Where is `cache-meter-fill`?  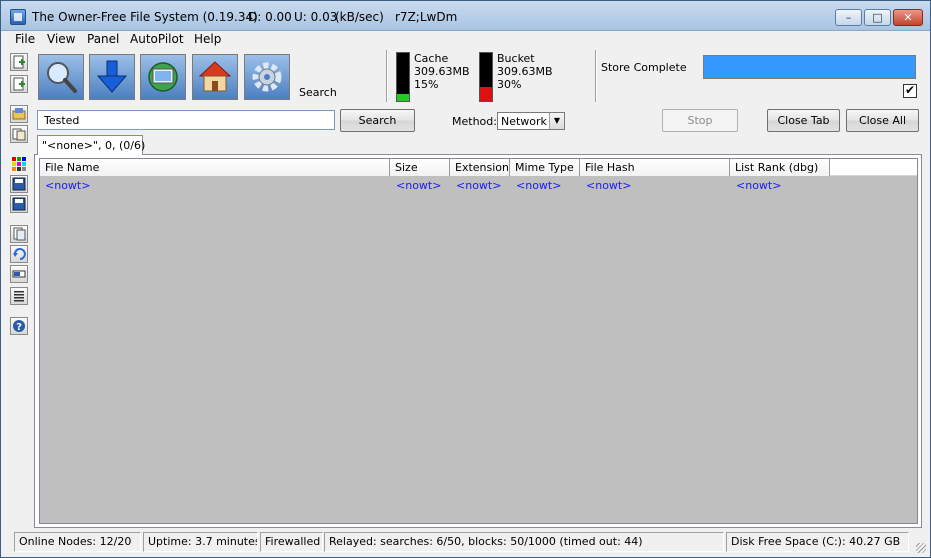 cache-meter-fill is located at coordinates (403, 97).